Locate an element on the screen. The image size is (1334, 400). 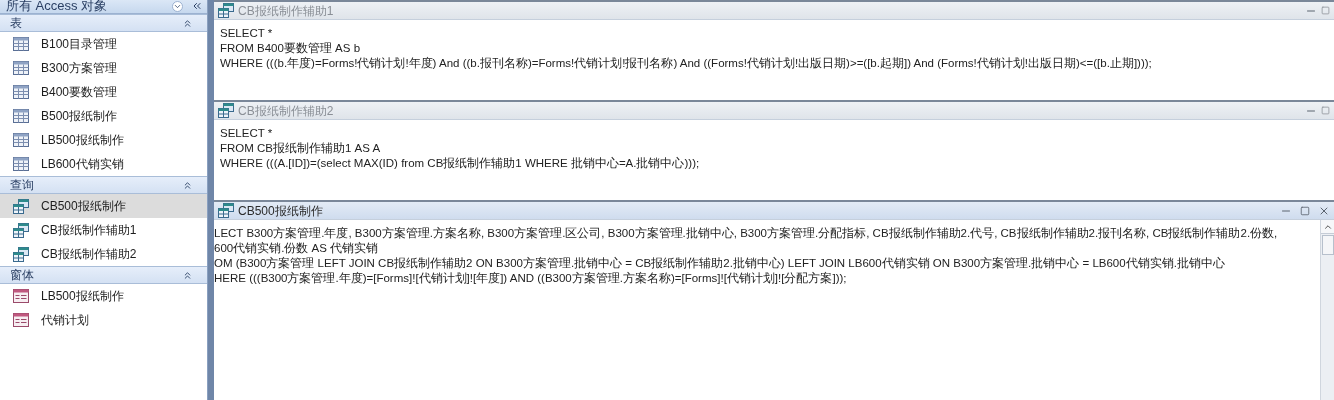
navigation-item: CB报纸制作辅助2 is located at coordinates (103, 254).